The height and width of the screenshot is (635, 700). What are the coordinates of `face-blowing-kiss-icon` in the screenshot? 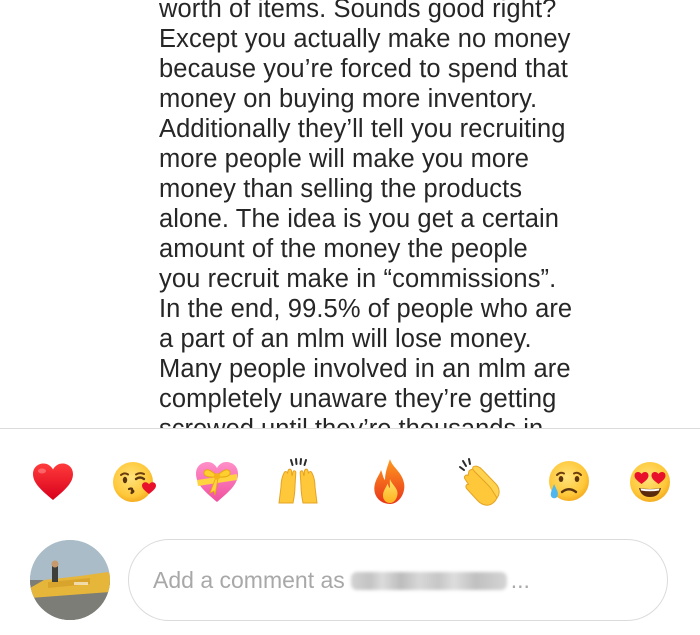 It's located at (134, 482).